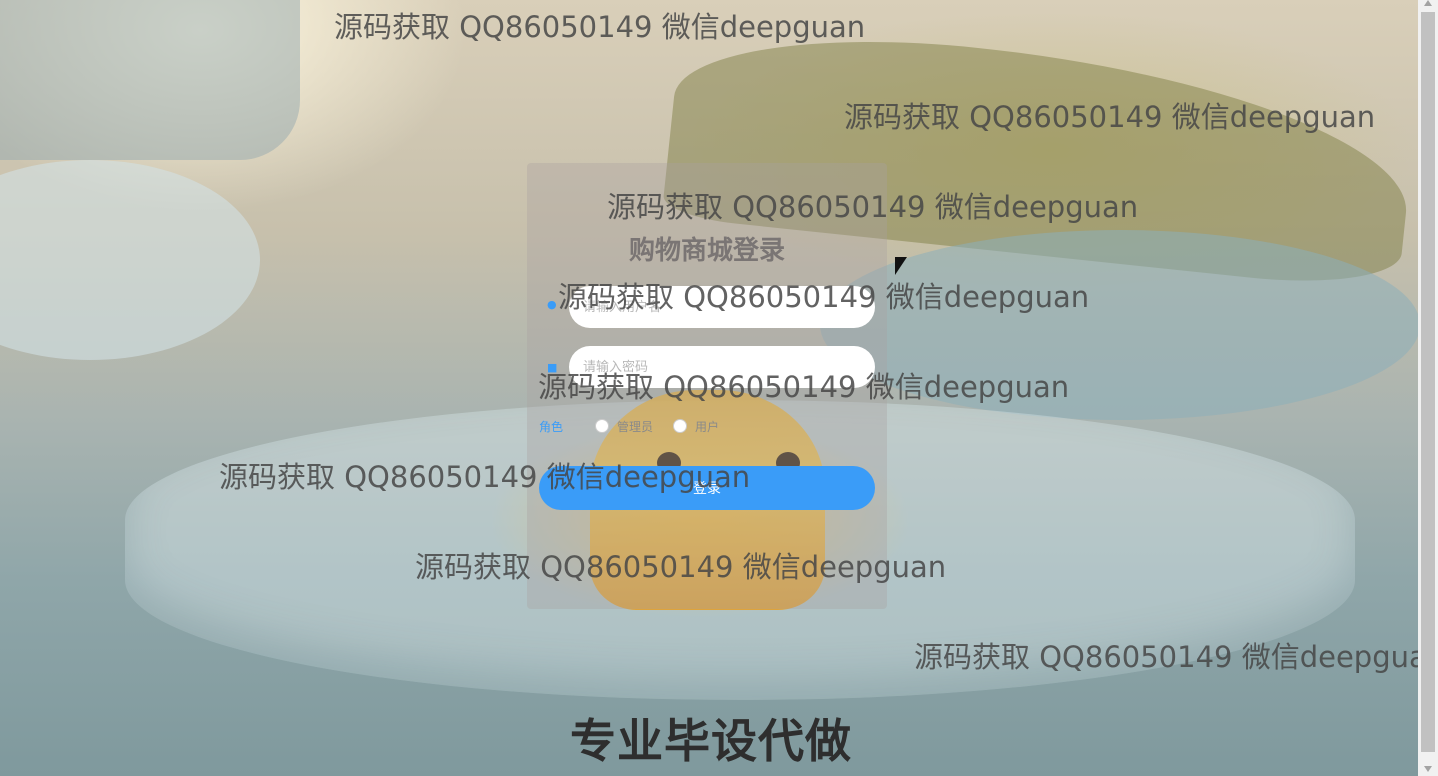  What do you see at coordinates (706, 251) in the screenshot?
I see `login-title: 购物商城登录` at bounding box center [706, 251].